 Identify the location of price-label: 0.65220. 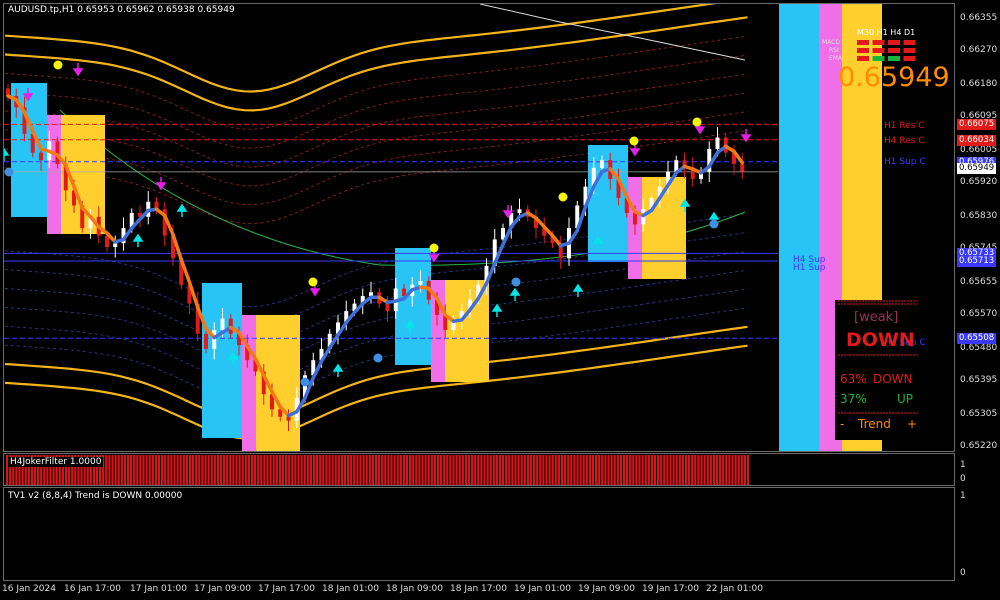
(979, 446).